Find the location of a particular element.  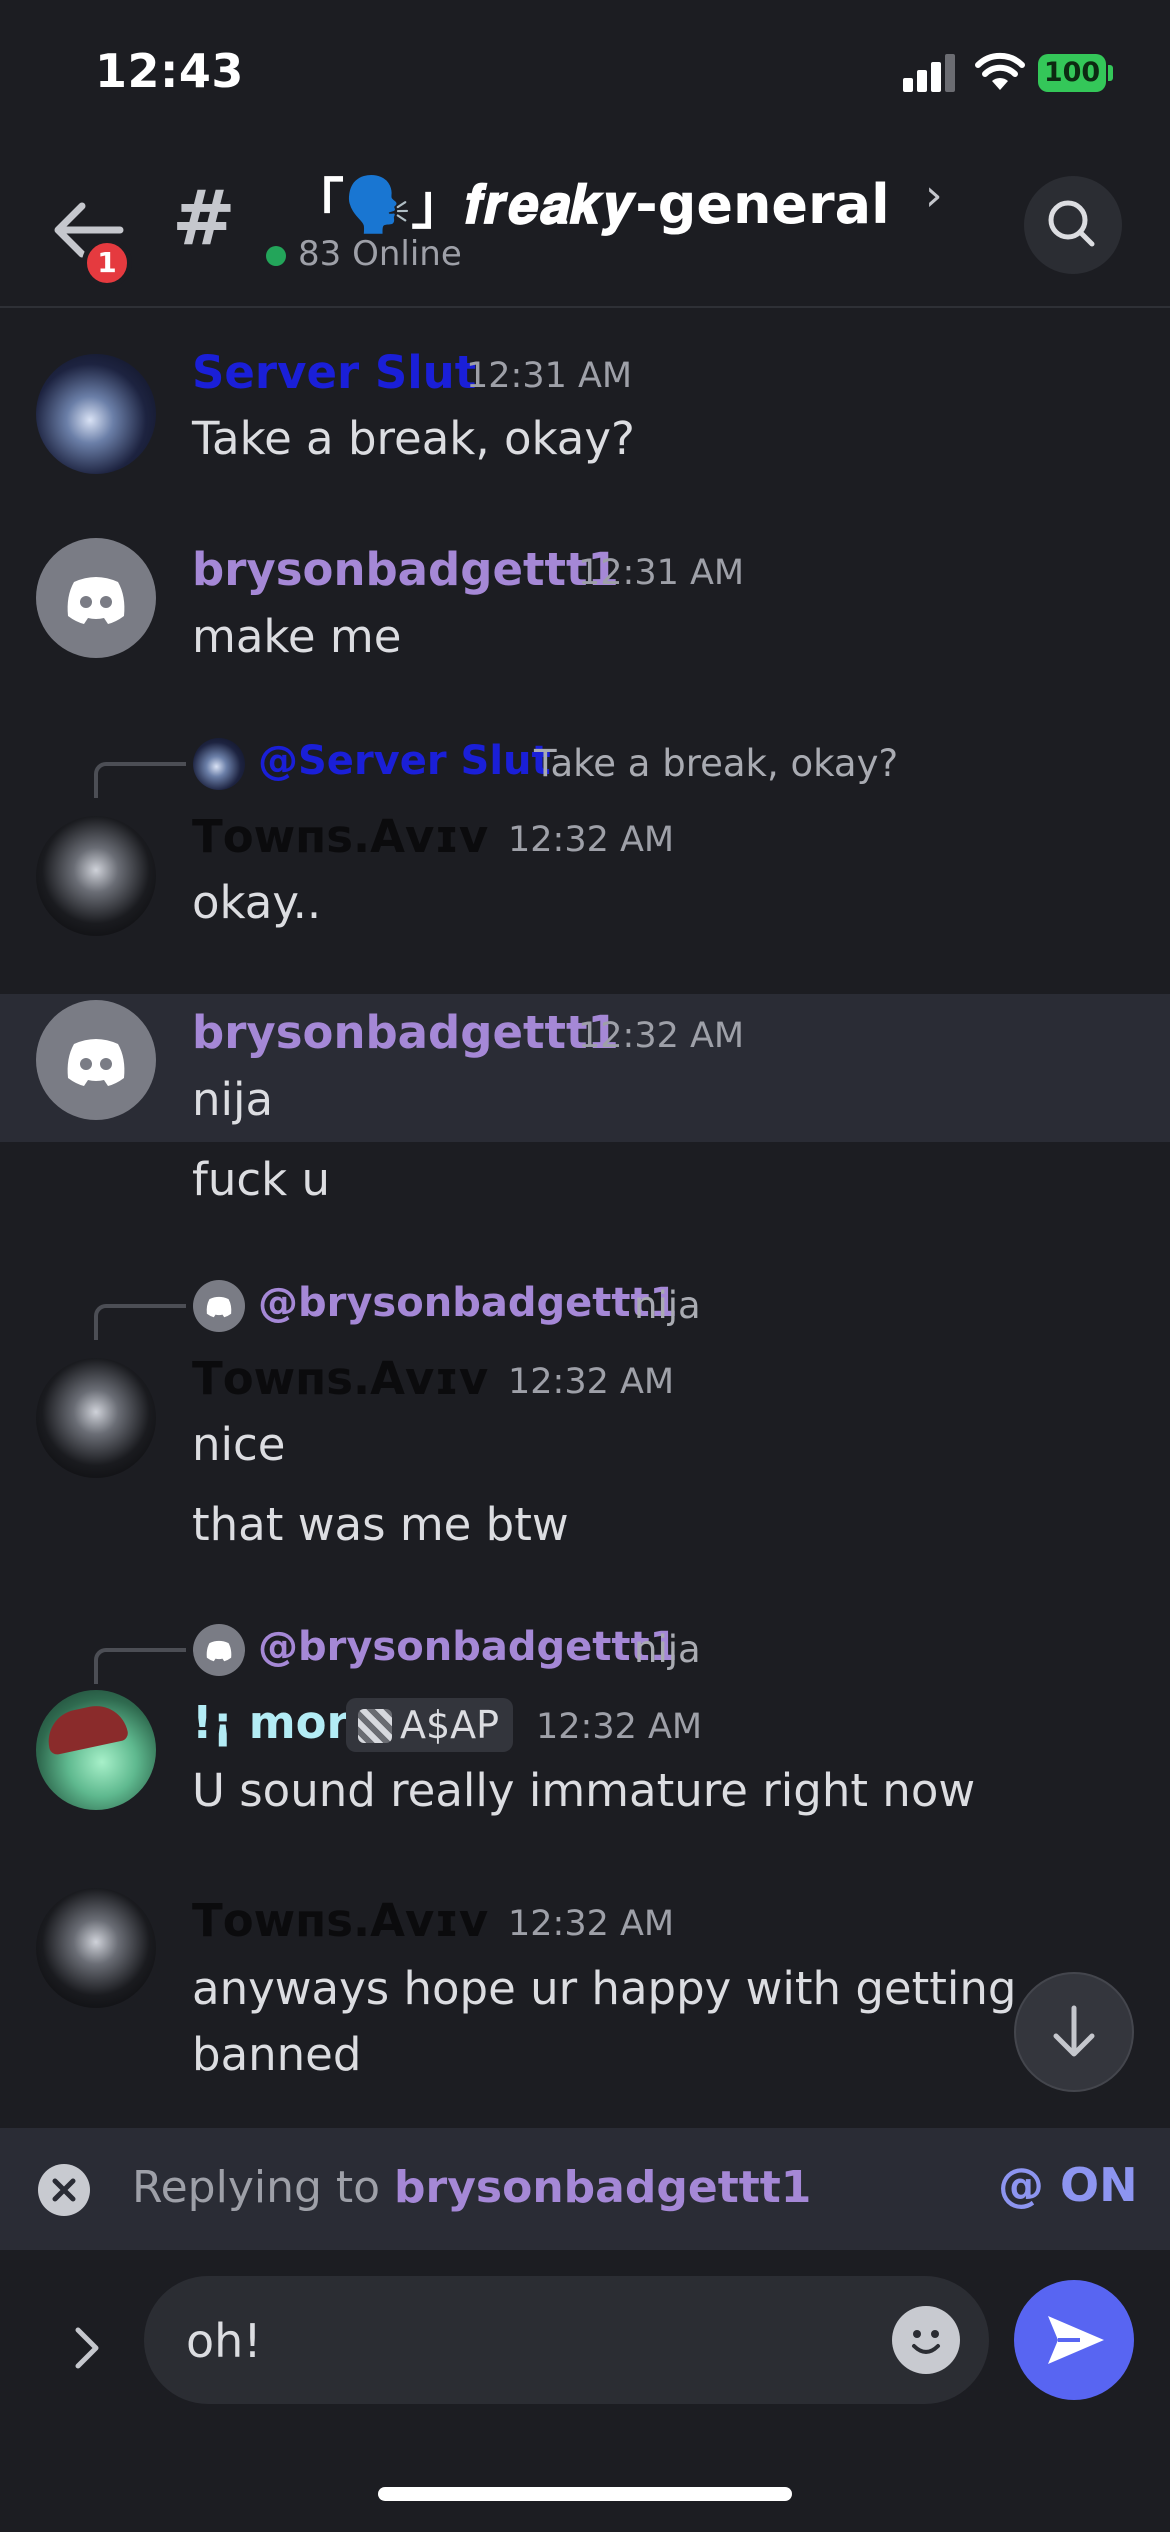

replying-label: Replying to brysonbadgettt1 is located at coordinates (471, 2187).